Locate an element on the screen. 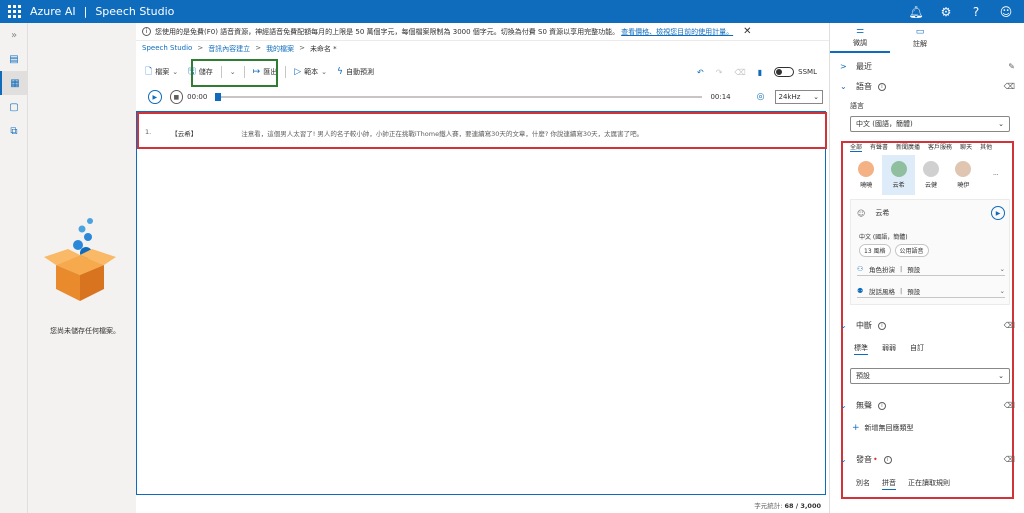 The image size is (1024, 513). tab-custom: 自訂 is located at coordinates (917, 349).